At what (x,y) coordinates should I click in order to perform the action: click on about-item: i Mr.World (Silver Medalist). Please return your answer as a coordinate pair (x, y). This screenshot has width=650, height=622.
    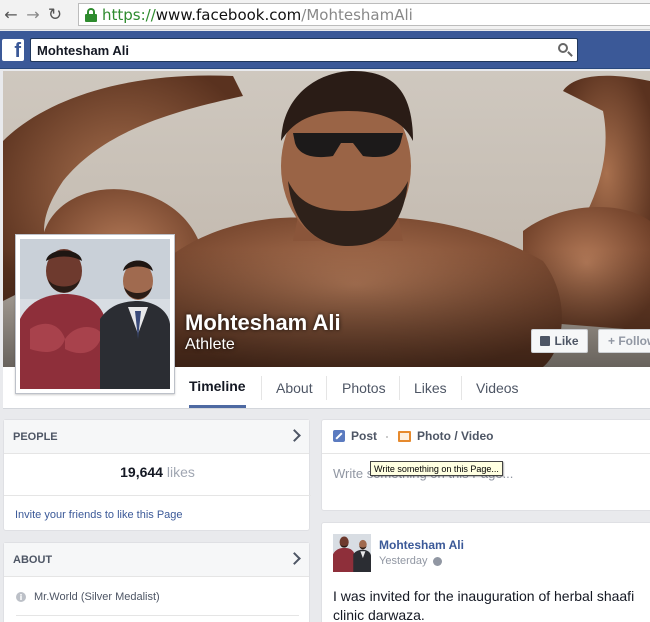
    Looking at the image, I should click on (88, 597).